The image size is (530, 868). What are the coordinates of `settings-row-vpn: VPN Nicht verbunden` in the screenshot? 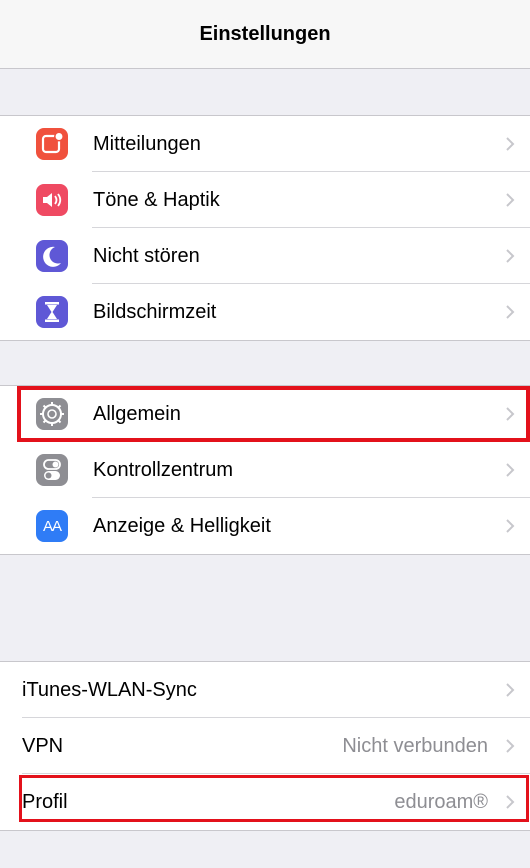 It's located at (265, 746).